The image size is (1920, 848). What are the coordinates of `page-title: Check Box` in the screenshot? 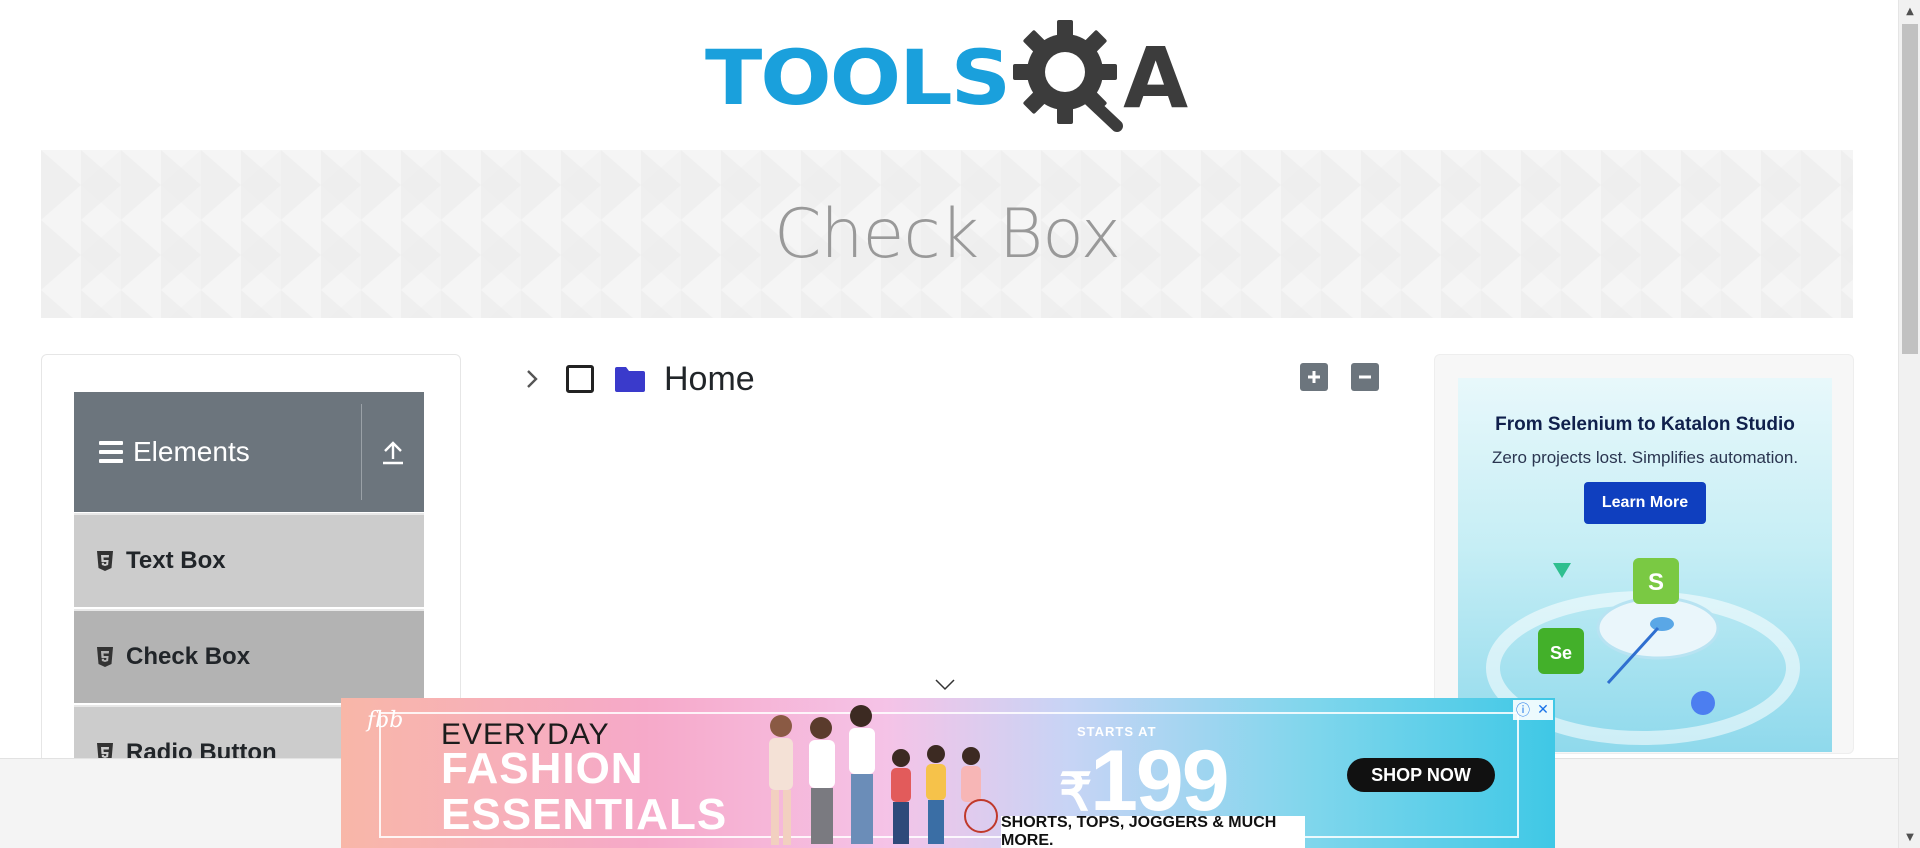 It's located at (947, 234).